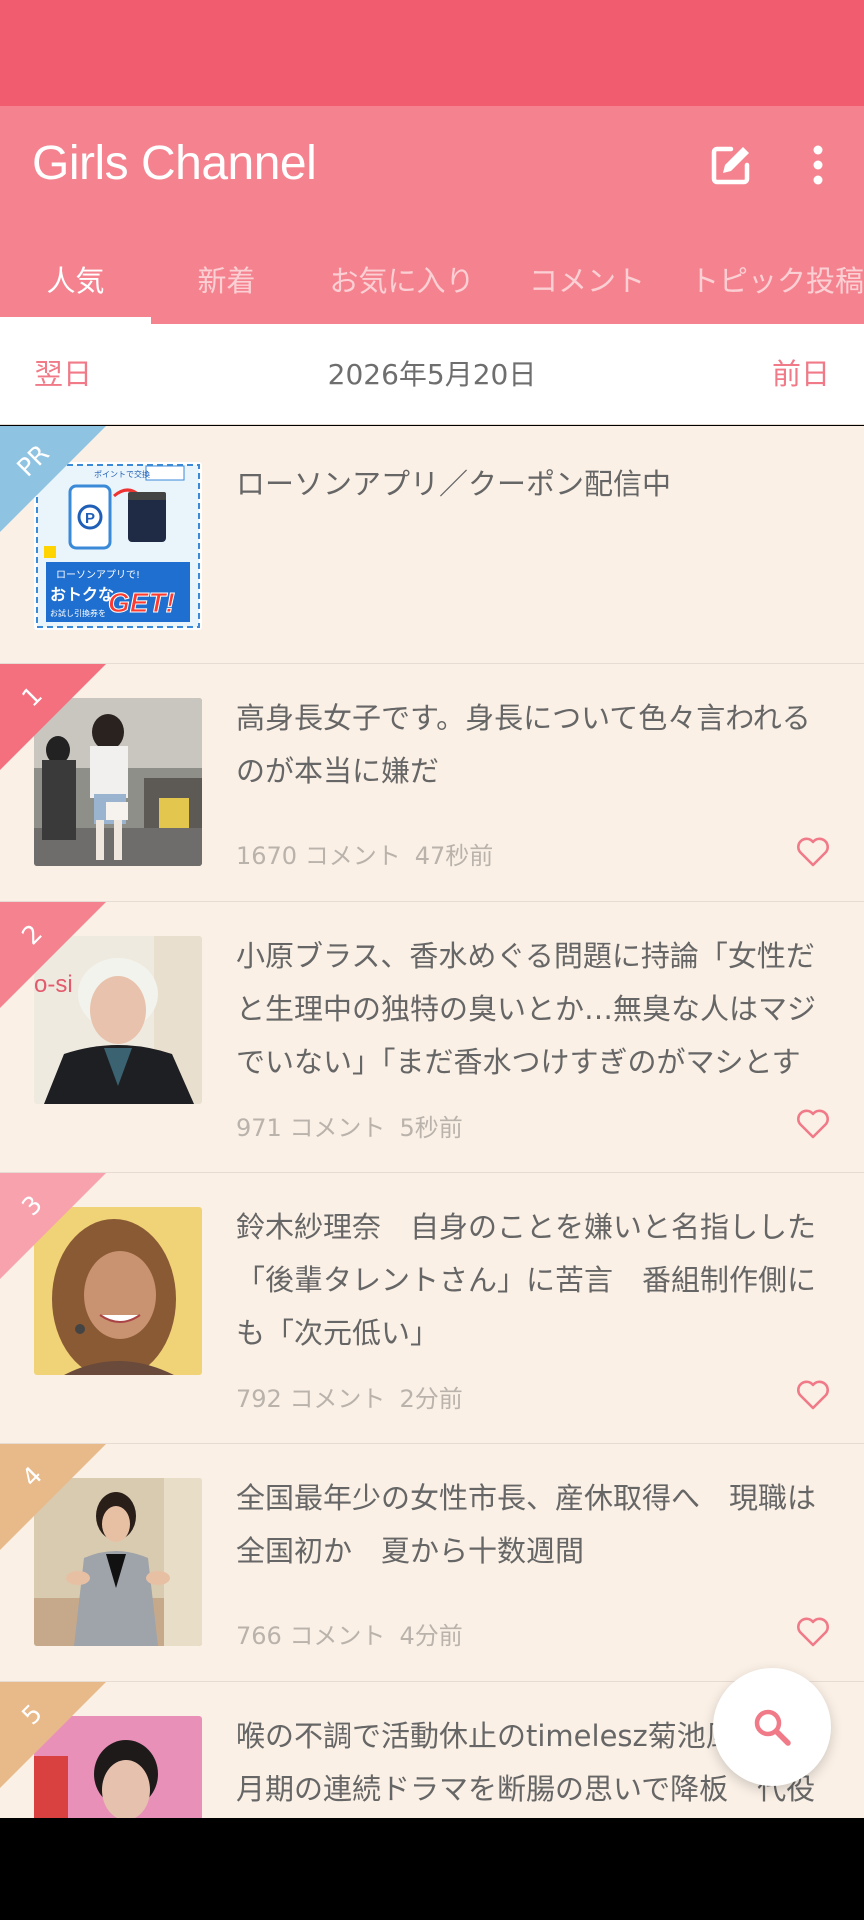 The width and height of the screenshot is (864, 1920). I want to click on ad-text-otoku: おトクな, so click(82, 594).